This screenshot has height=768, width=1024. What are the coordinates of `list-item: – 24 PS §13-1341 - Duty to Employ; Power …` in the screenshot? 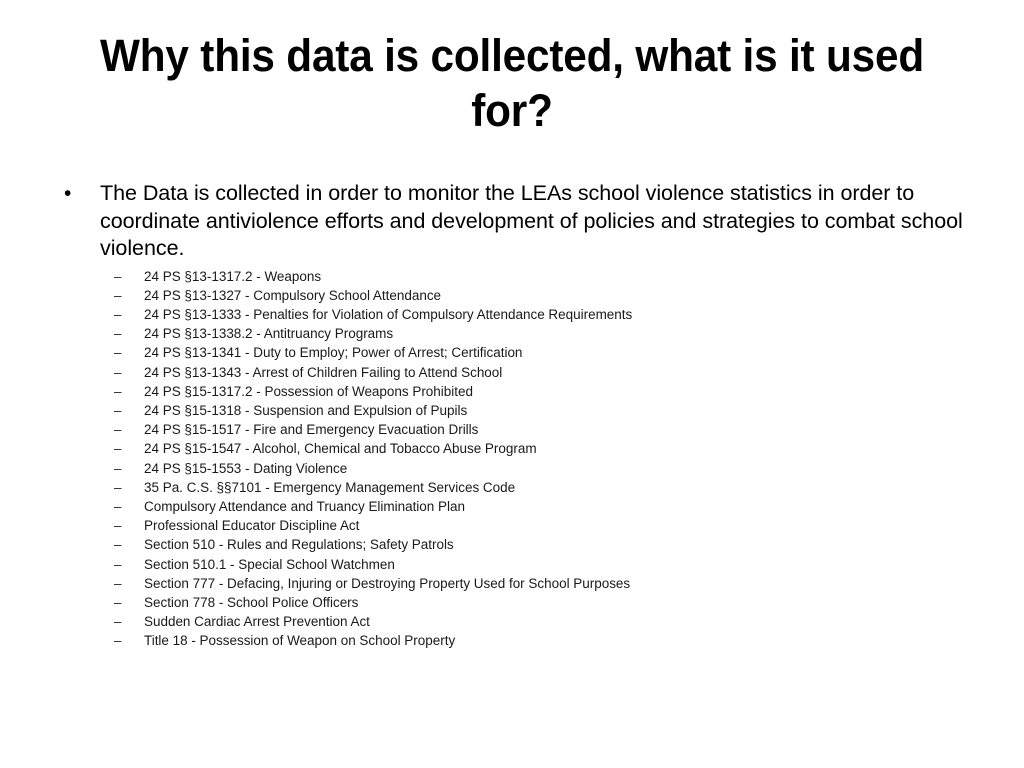 It's located at (521, 352).